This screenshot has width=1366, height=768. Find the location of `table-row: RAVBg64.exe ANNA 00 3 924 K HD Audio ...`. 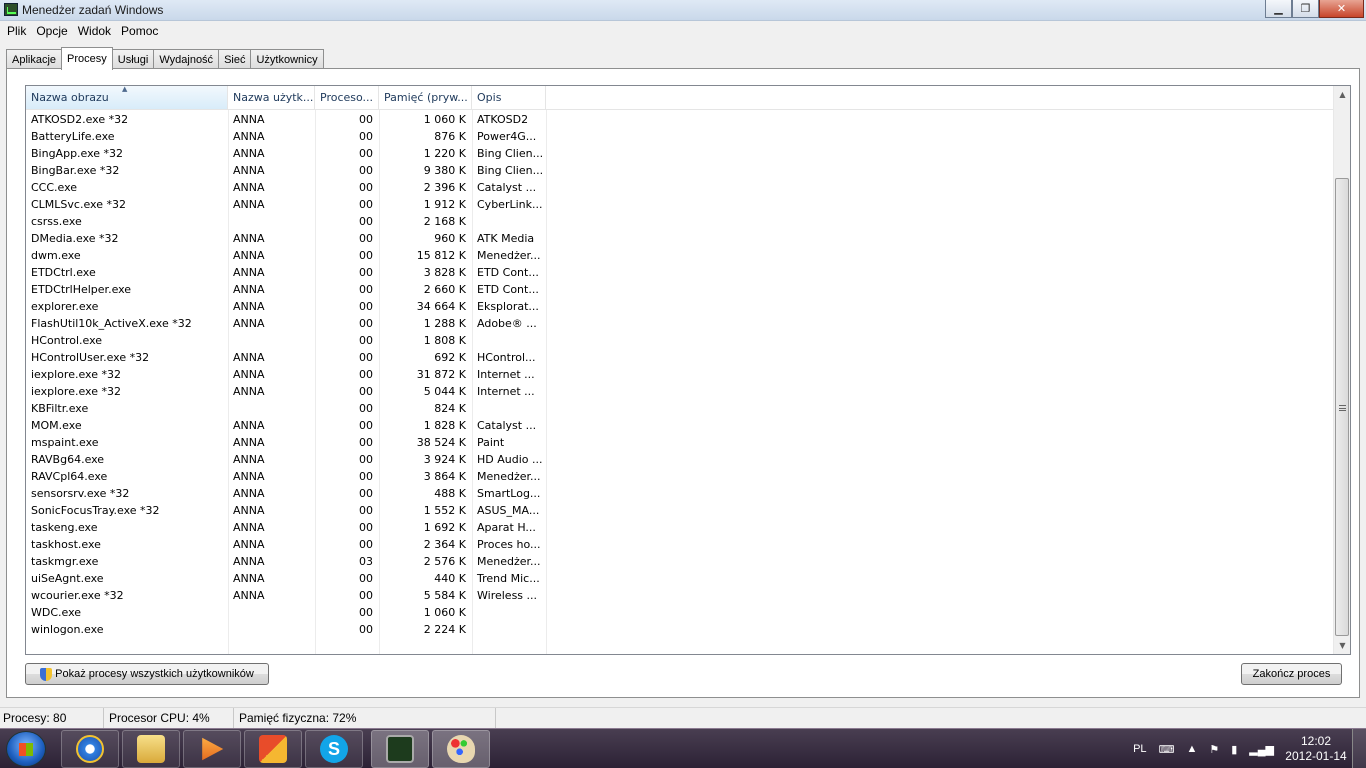

table-row: RAVBg64.exe ANNA 00 3 924 K HD Audio ... is located at coordinates (679, 459).